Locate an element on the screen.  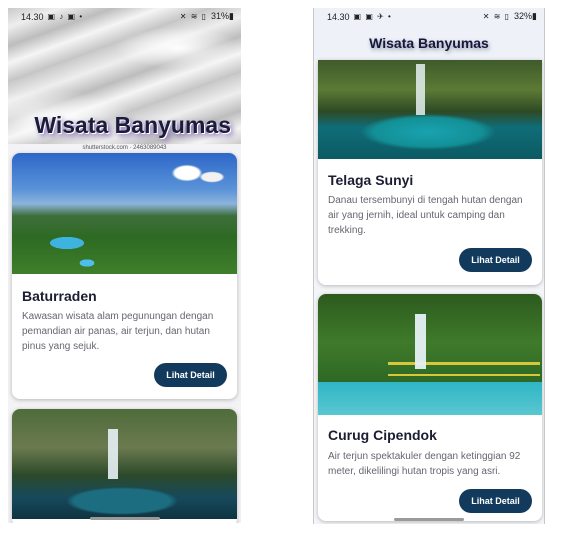
status-bar: 14.30 ▣ ▣ ✈ • ✕ ≋ ▯ 32%▮ is located at coordinates (429, 16).